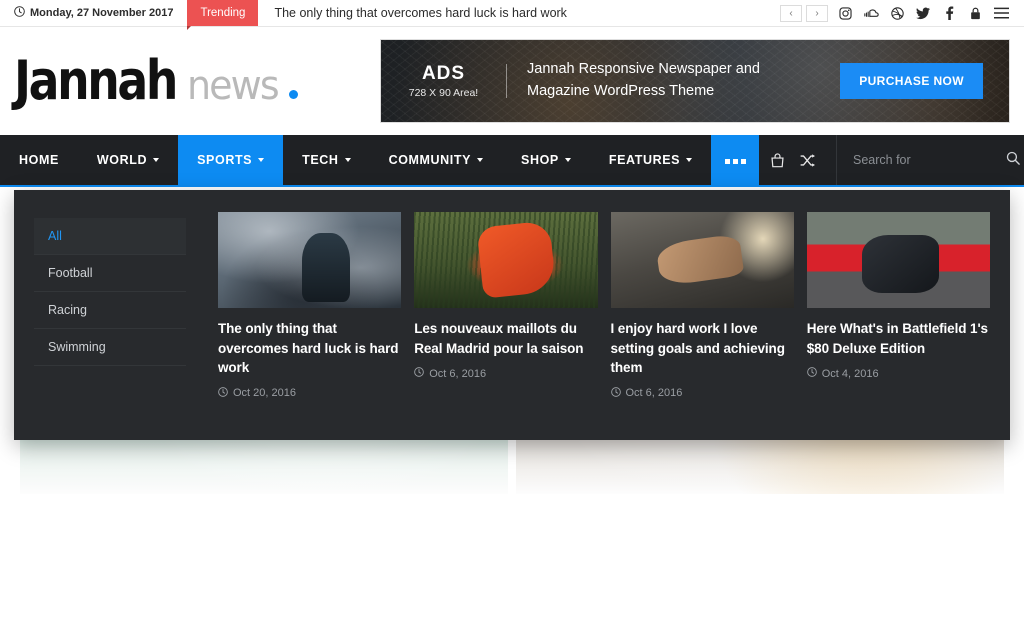 This screenshot has width=1024, height=640. I want to click on nav-item-label: HOME, so click(39, 160).